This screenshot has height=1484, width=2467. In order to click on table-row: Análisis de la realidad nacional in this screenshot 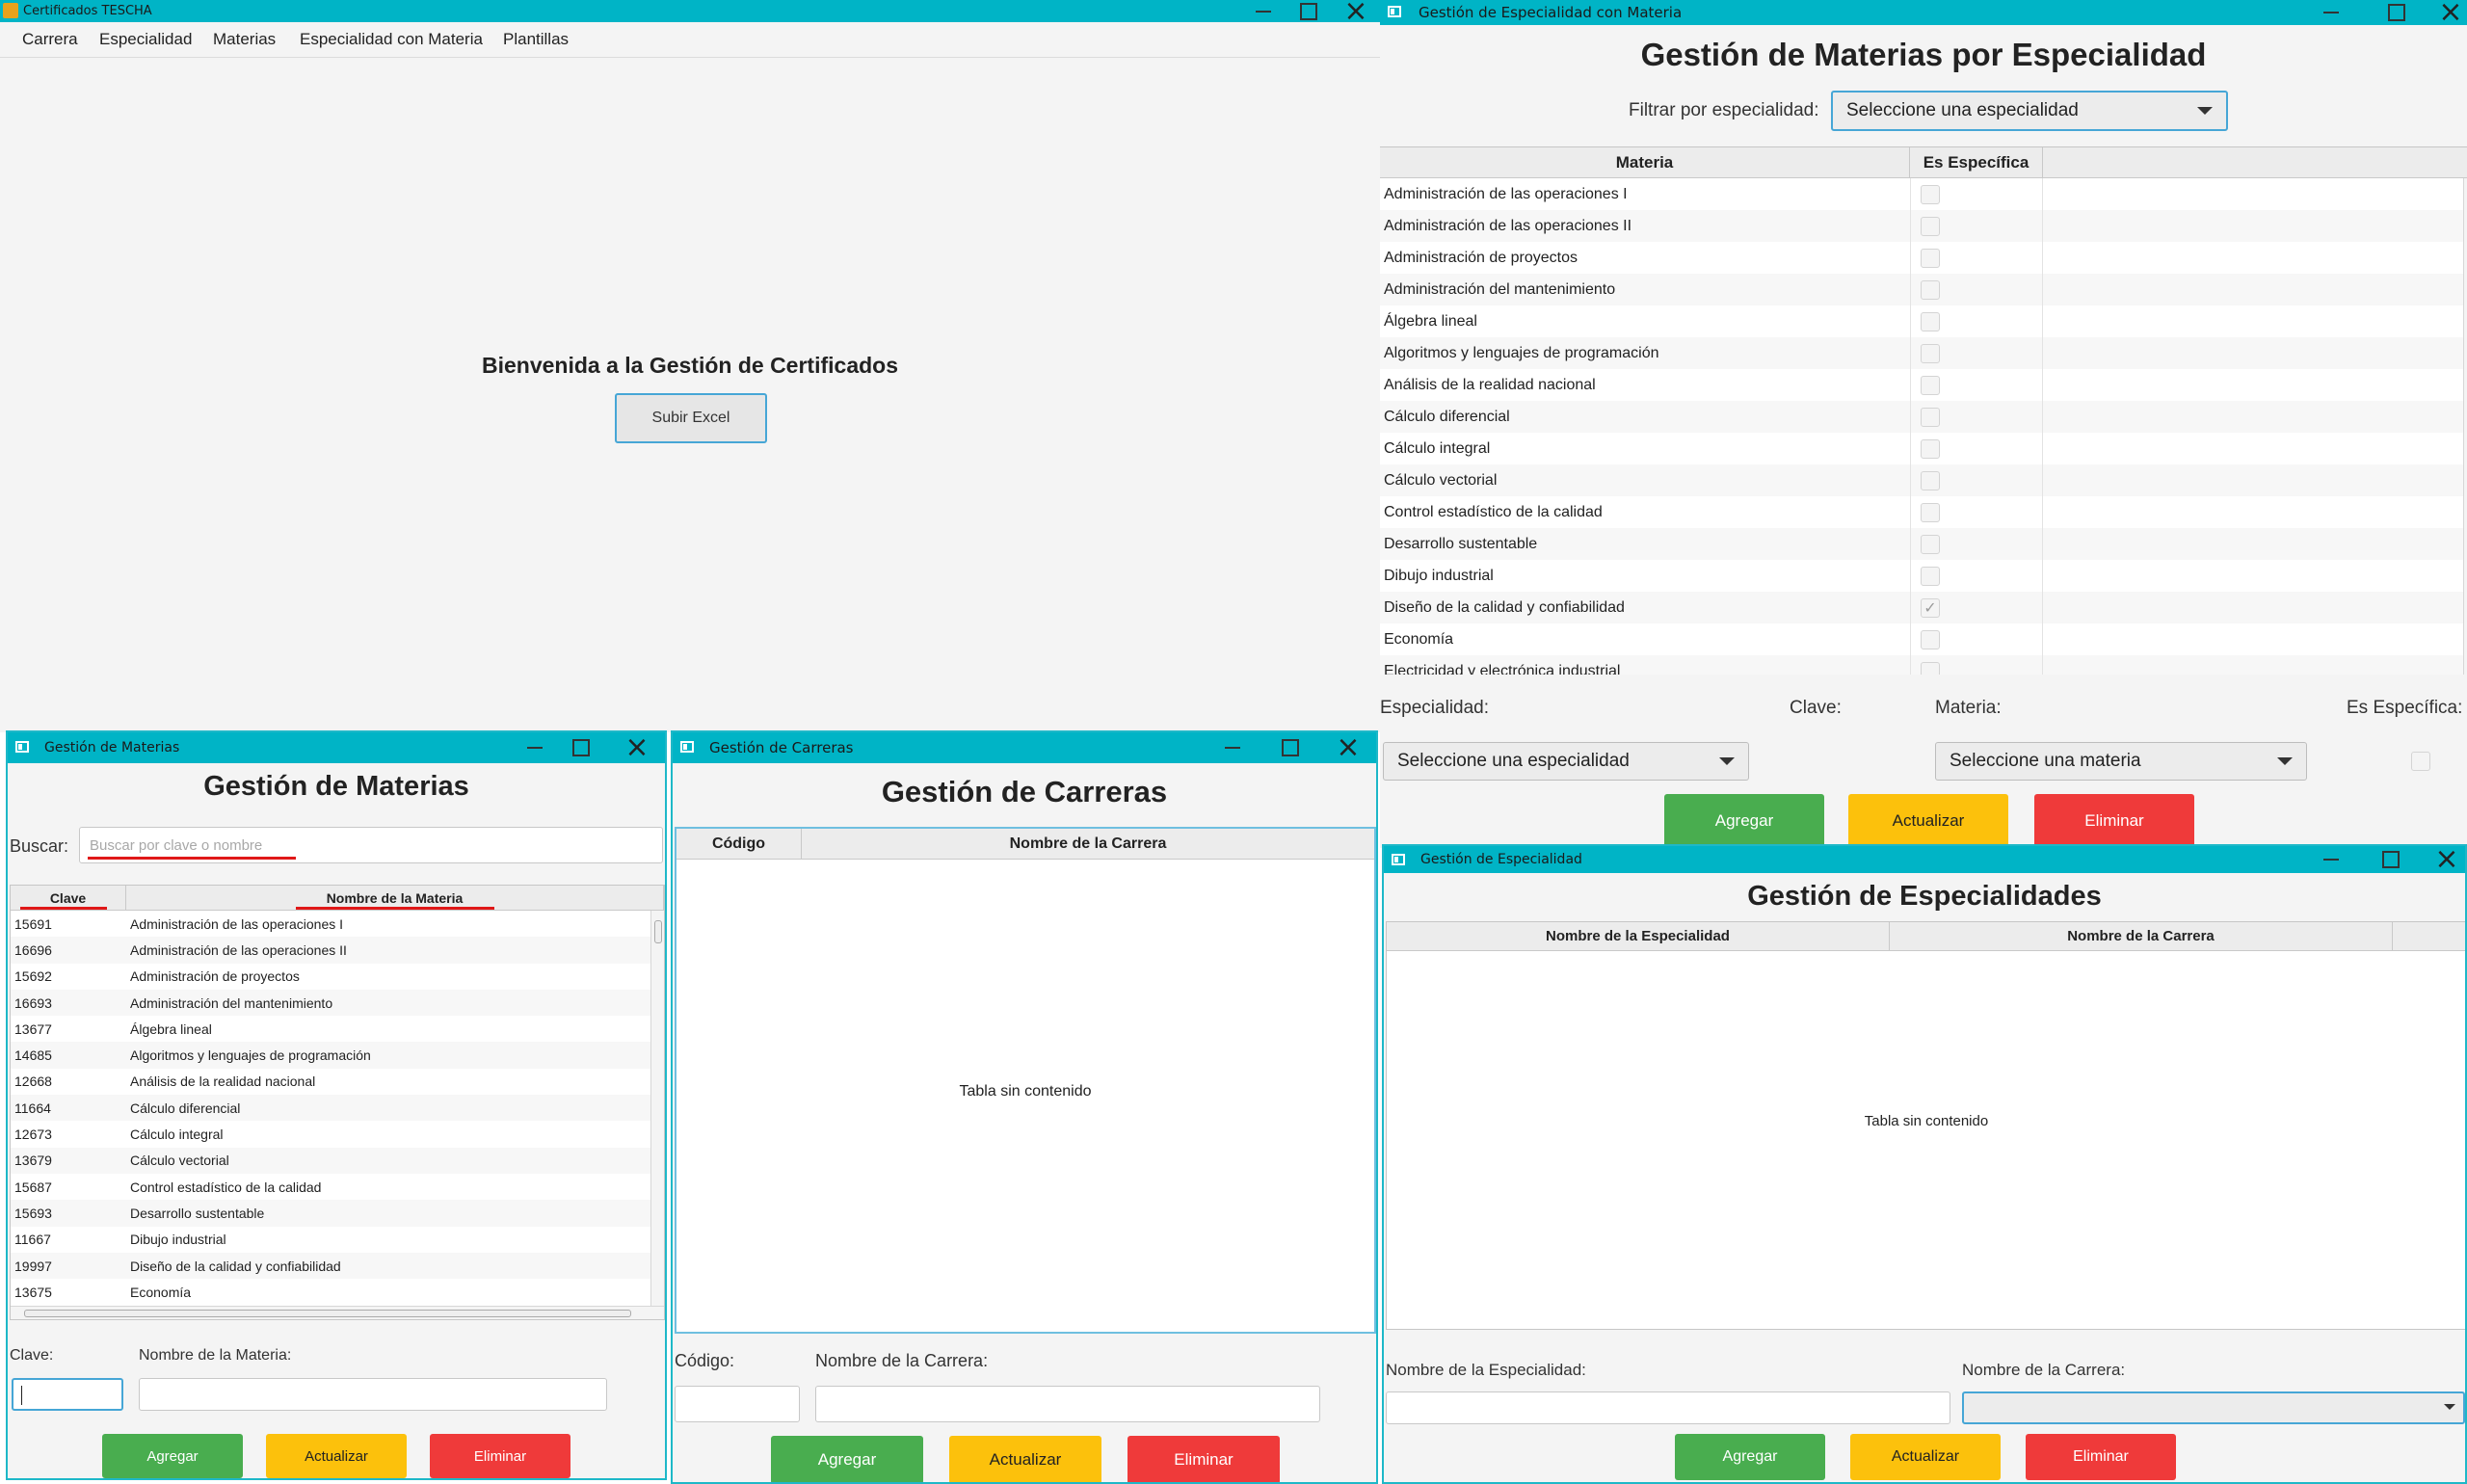, I will do `click(1923, 385)`.